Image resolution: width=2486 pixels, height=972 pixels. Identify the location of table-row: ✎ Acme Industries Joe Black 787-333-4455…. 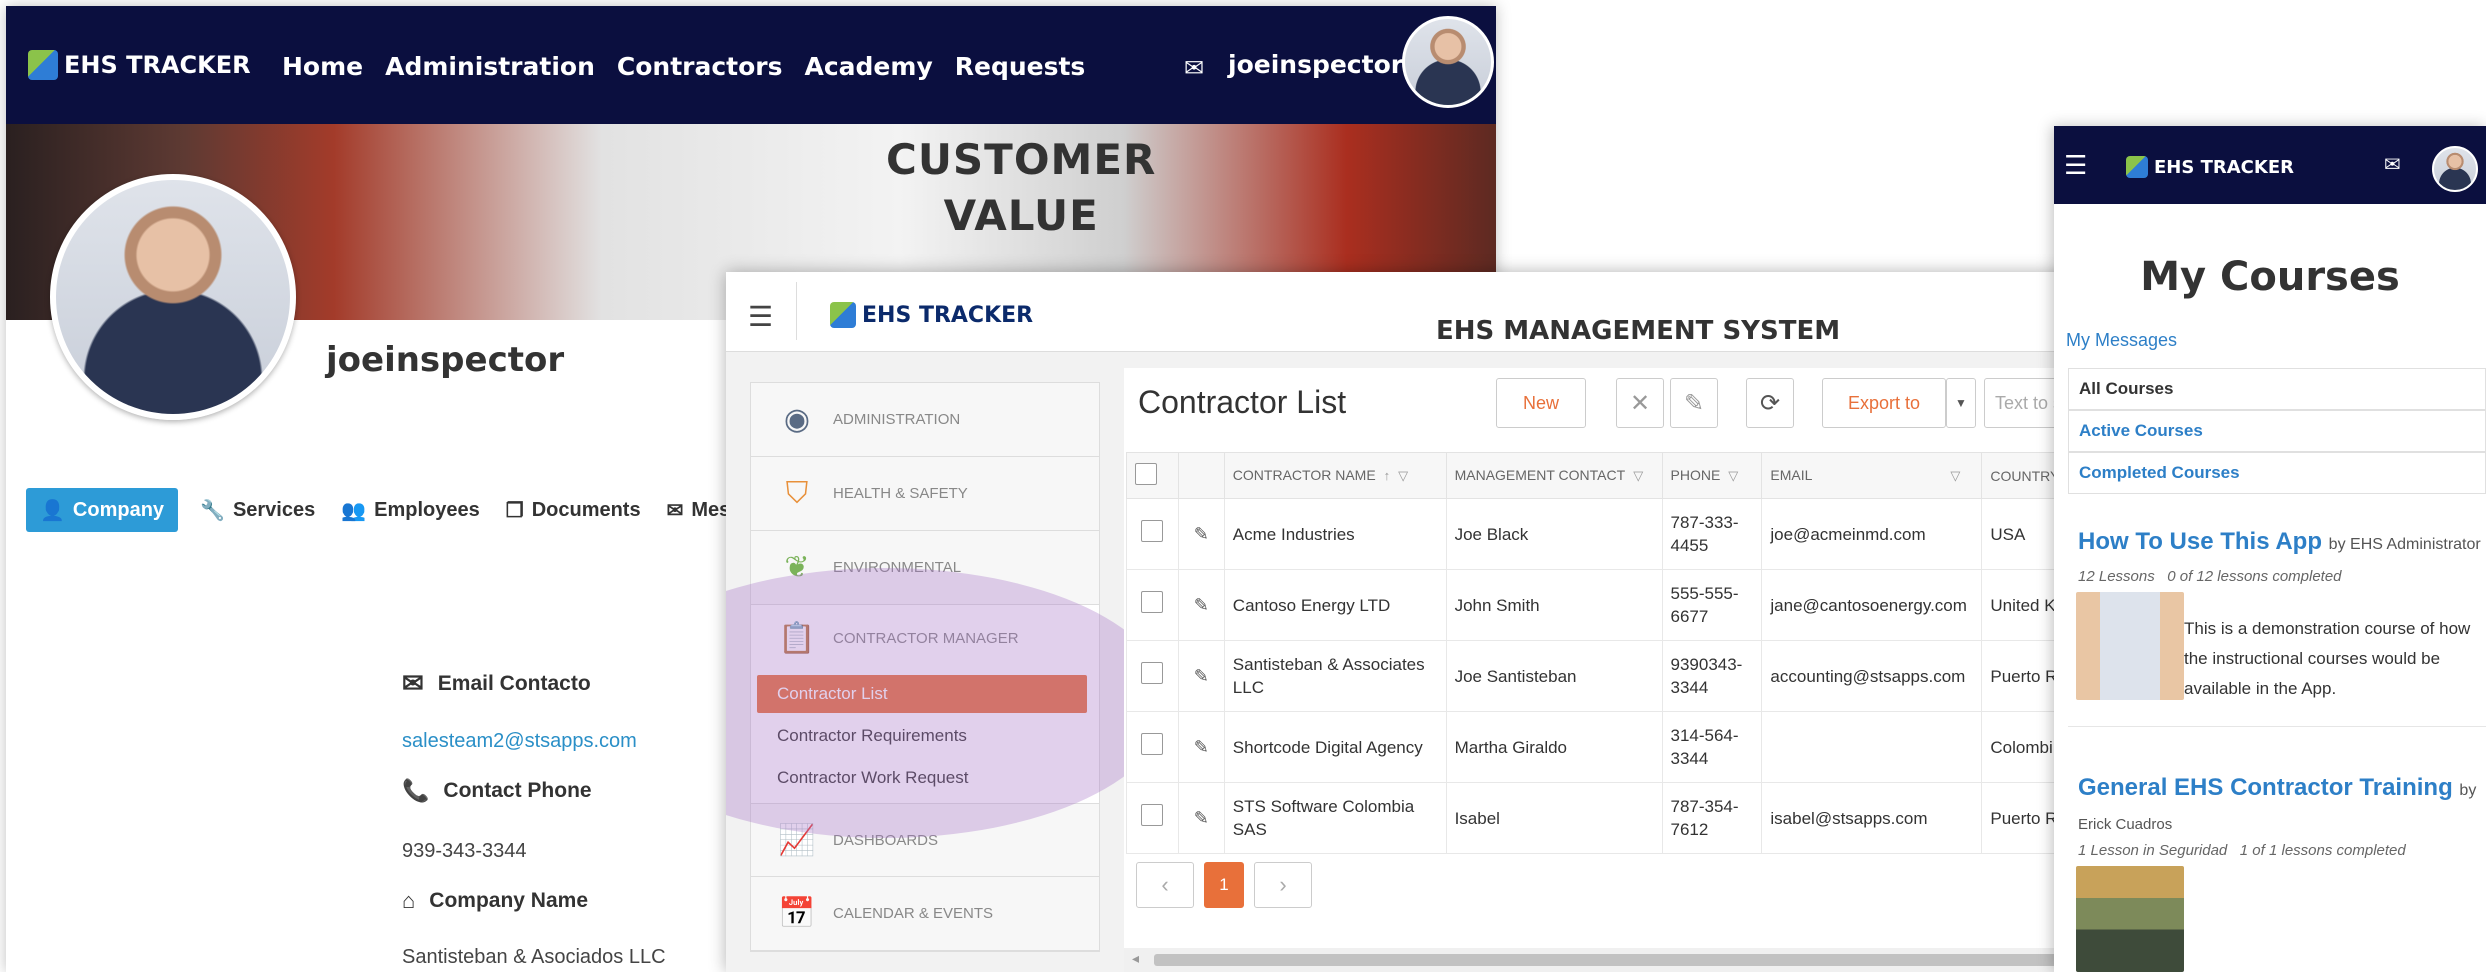
(1616, 534).